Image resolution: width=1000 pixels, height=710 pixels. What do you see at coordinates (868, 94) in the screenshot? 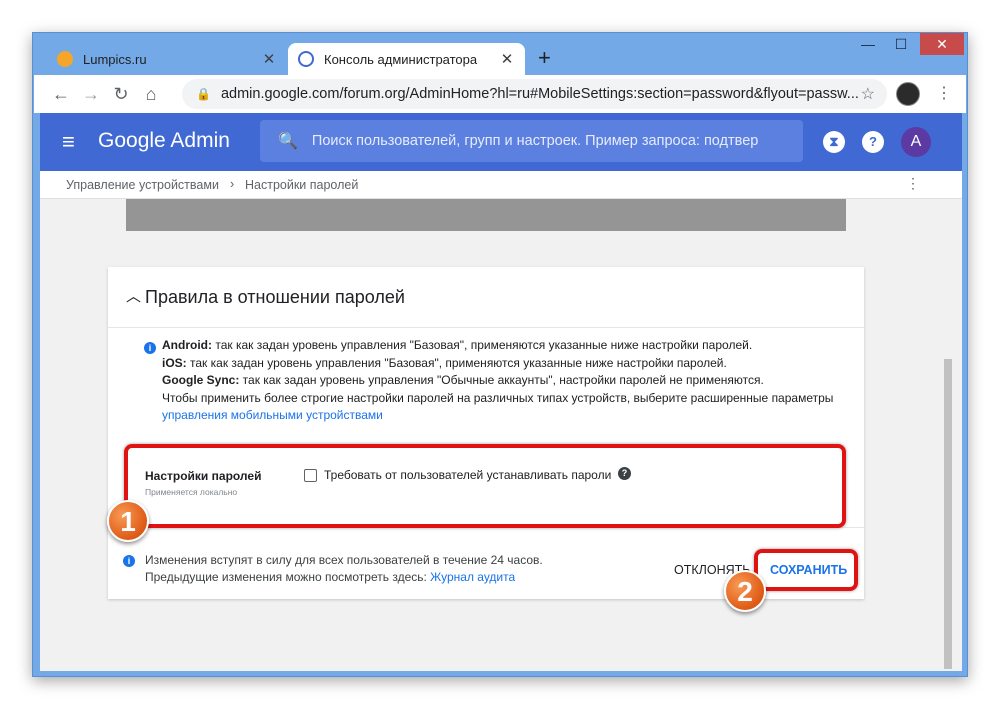
I see `bookmark-star-icon: ☆` at bounding box center [868, 94].